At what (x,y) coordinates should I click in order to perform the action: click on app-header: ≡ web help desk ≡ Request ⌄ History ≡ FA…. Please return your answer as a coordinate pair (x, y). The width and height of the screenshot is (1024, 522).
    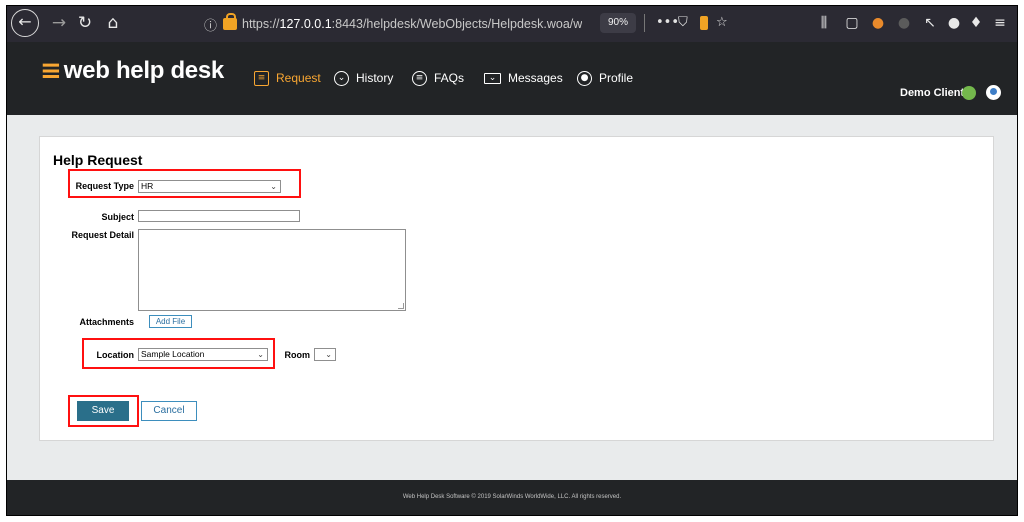
    Looking at the image, I should click on (512, 78).